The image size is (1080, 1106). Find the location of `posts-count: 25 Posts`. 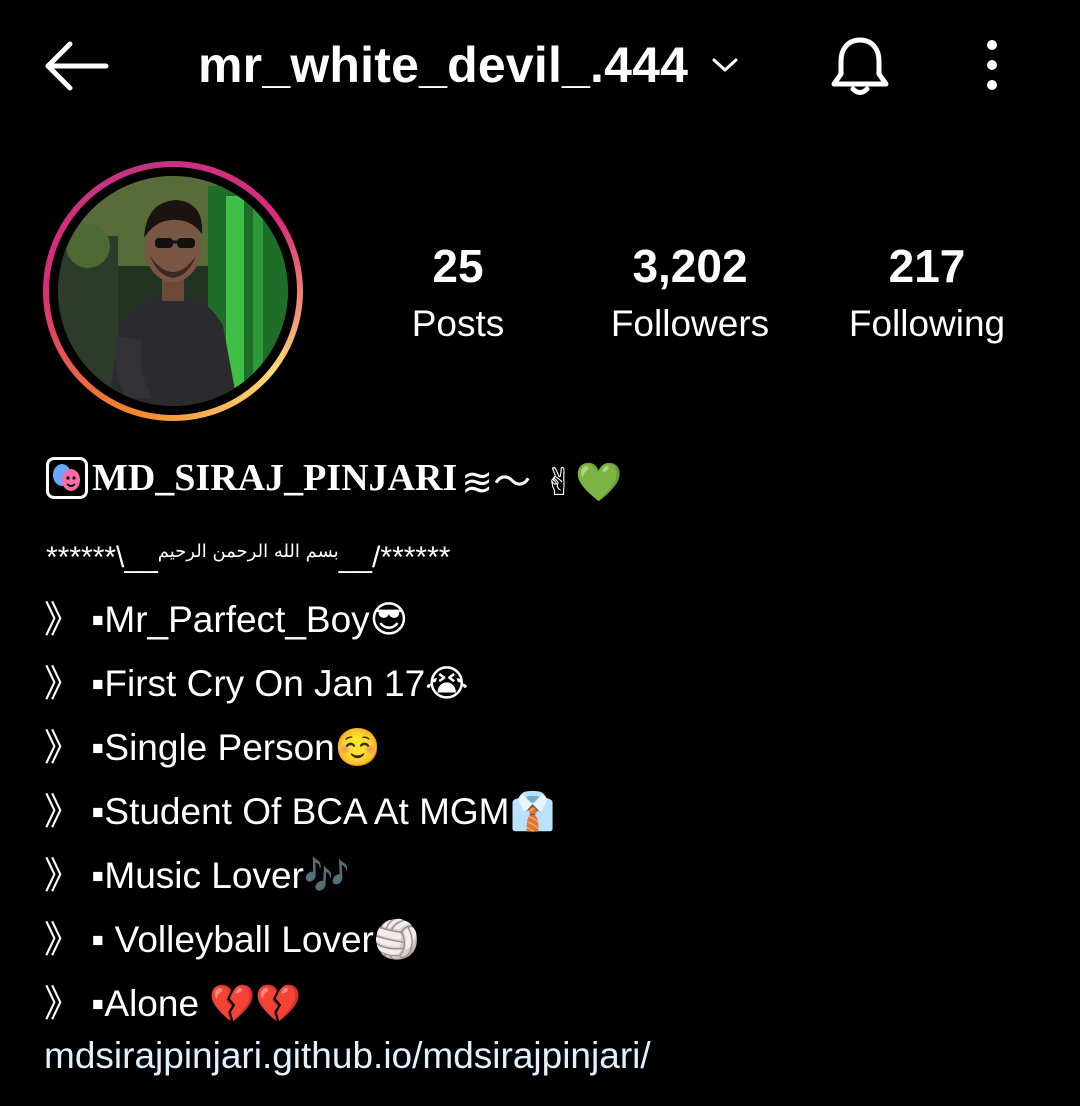

posts-count: 25 Posts is located at coordinates (458, 294).